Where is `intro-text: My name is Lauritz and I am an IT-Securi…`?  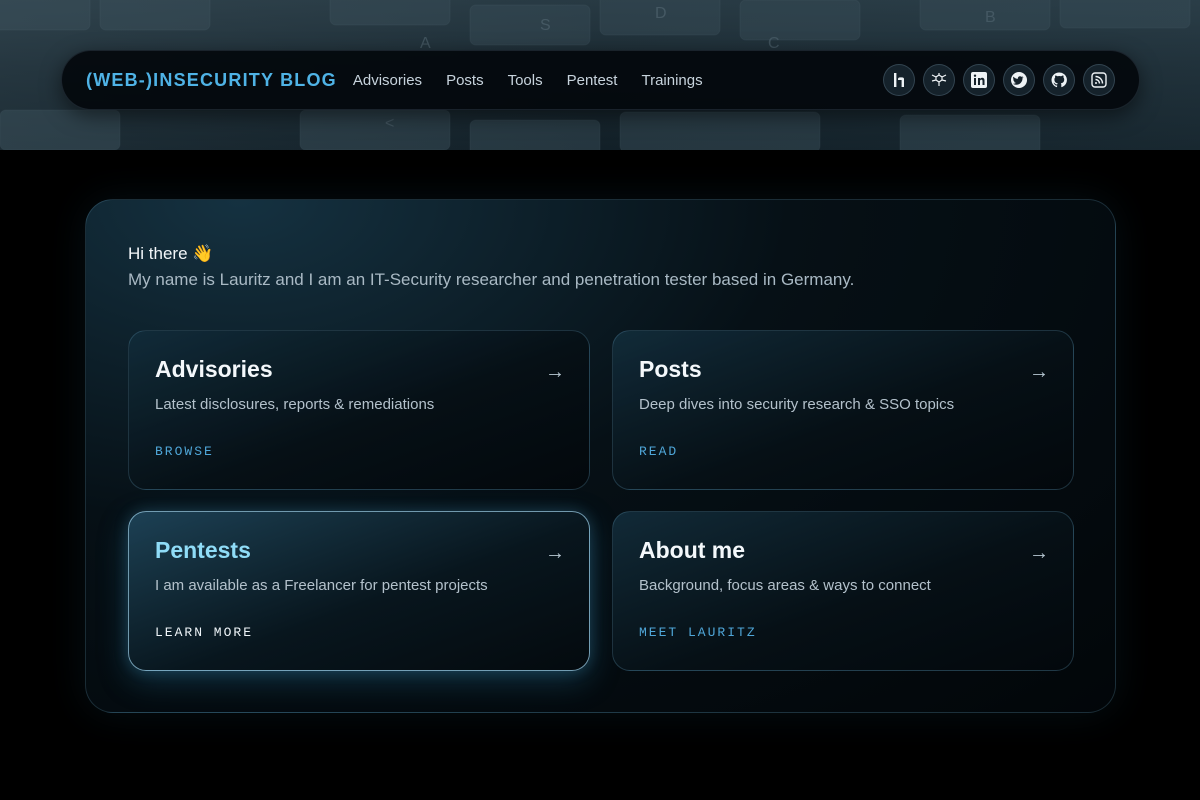
intro-text: My name is Lauritz and I am an IT-Securi… is located at coordinates (491, 279).